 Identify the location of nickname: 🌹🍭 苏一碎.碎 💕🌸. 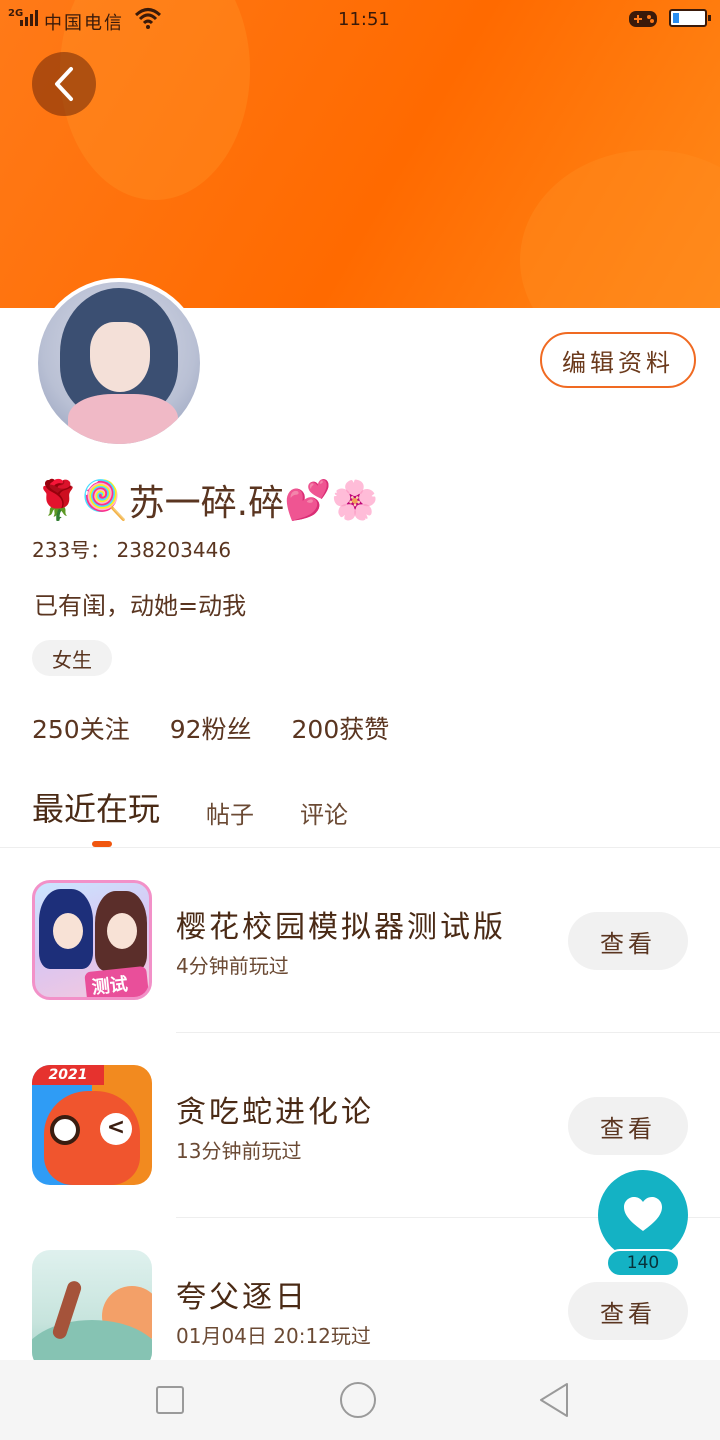
(206, 500).